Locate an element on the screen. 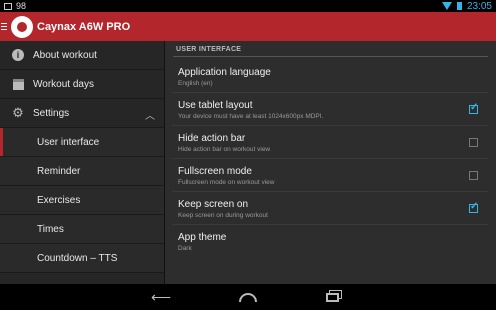  drawer-subitem-user-interface: User interface is located at coordinates (82, 142).